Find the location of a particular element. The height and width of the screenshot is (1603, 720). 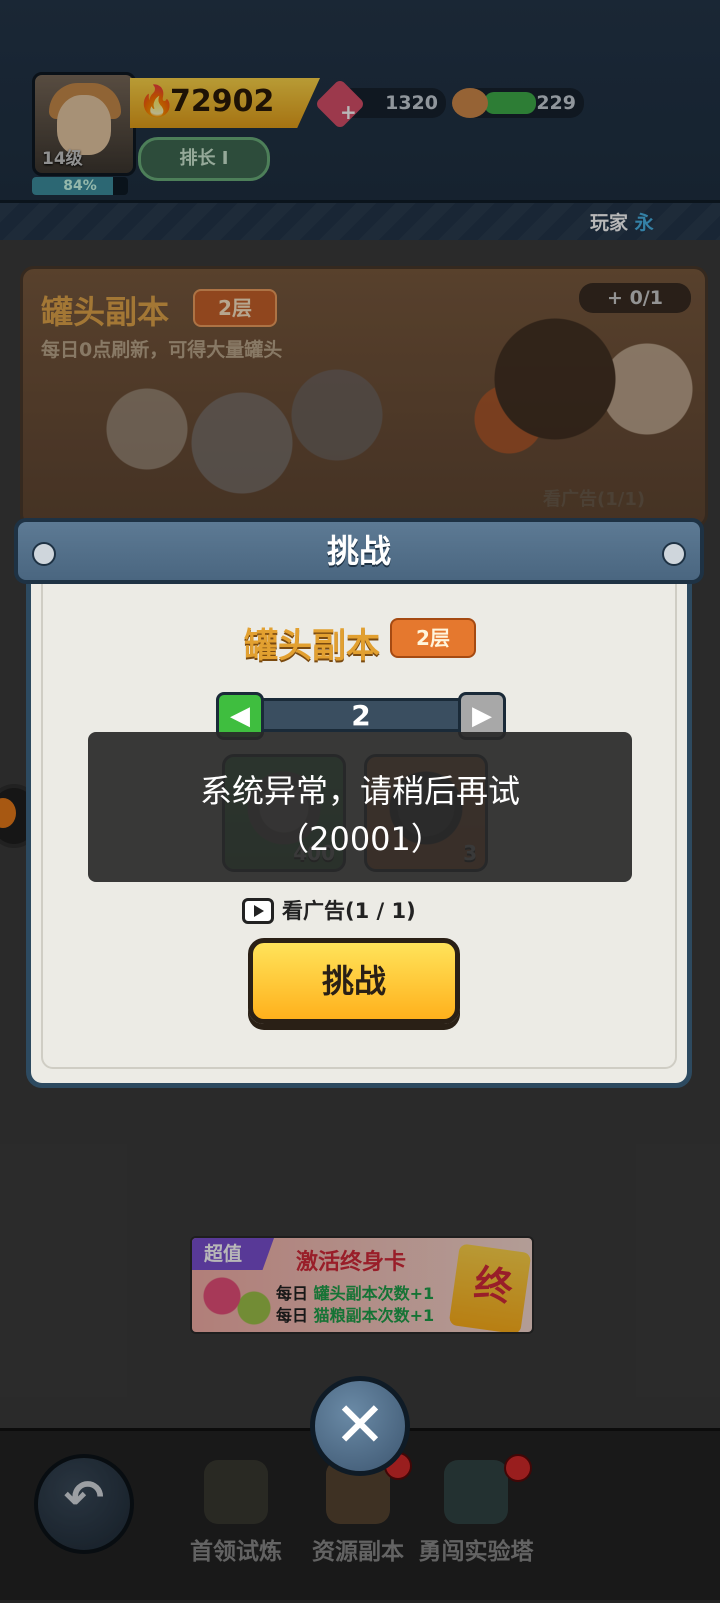

close-icon: ✕ is located at coordinates (360, 1424).